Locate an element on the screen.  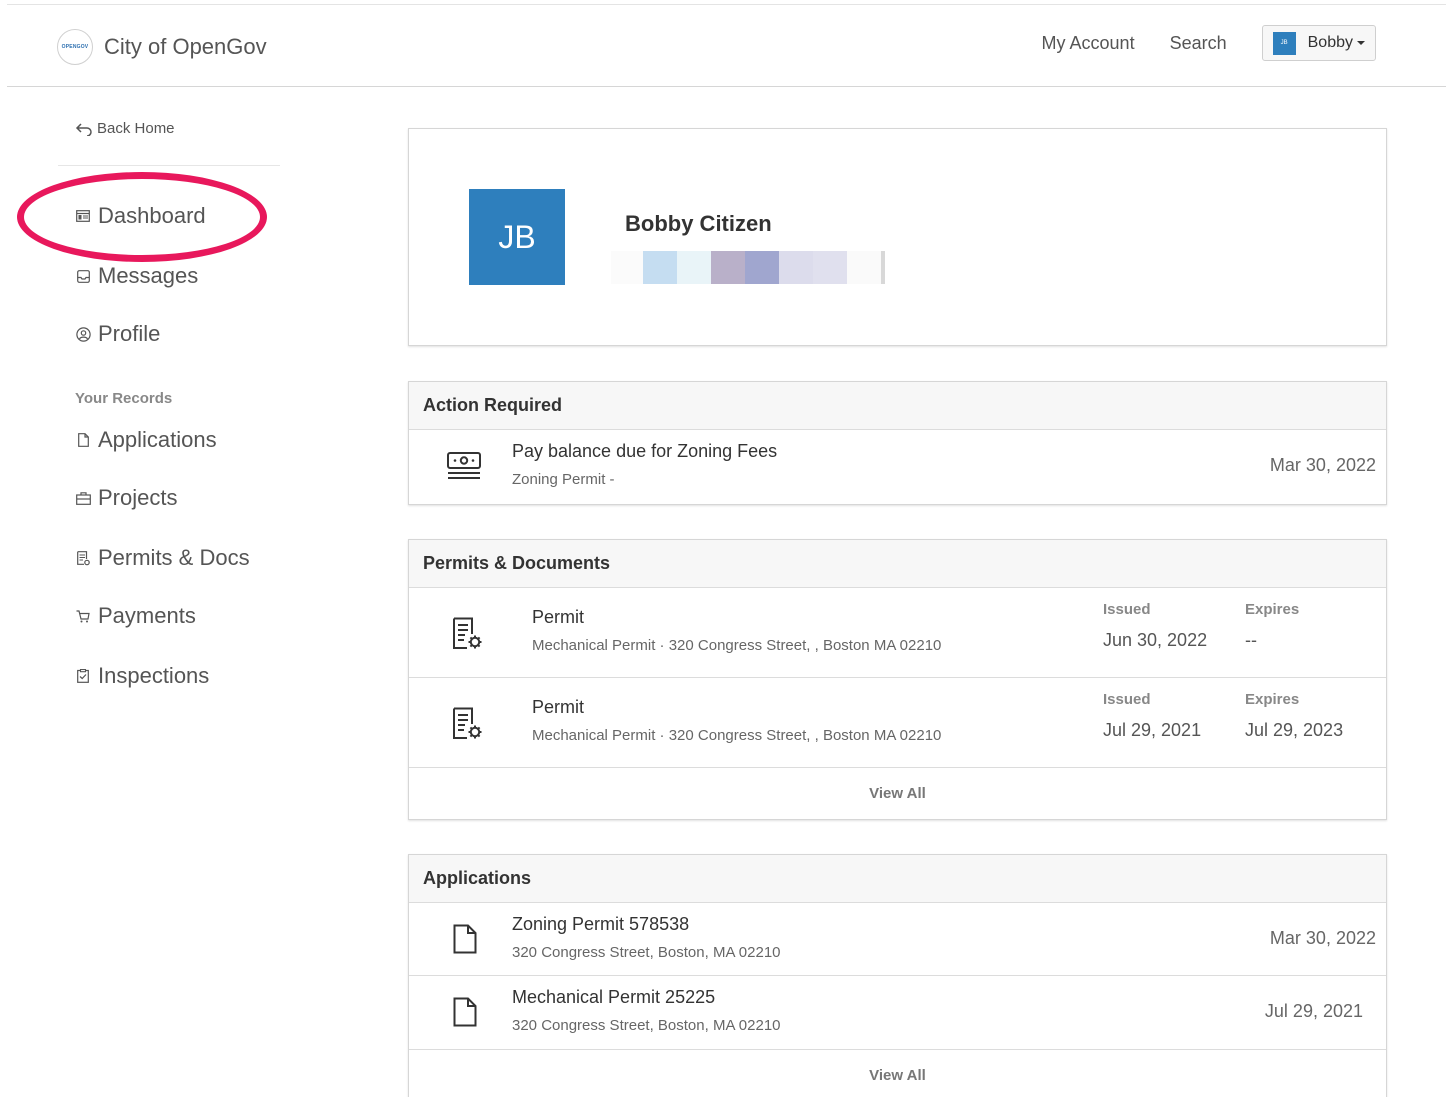
issued-date: Jul 29, 2021 is located at coordinates (1152, 730).